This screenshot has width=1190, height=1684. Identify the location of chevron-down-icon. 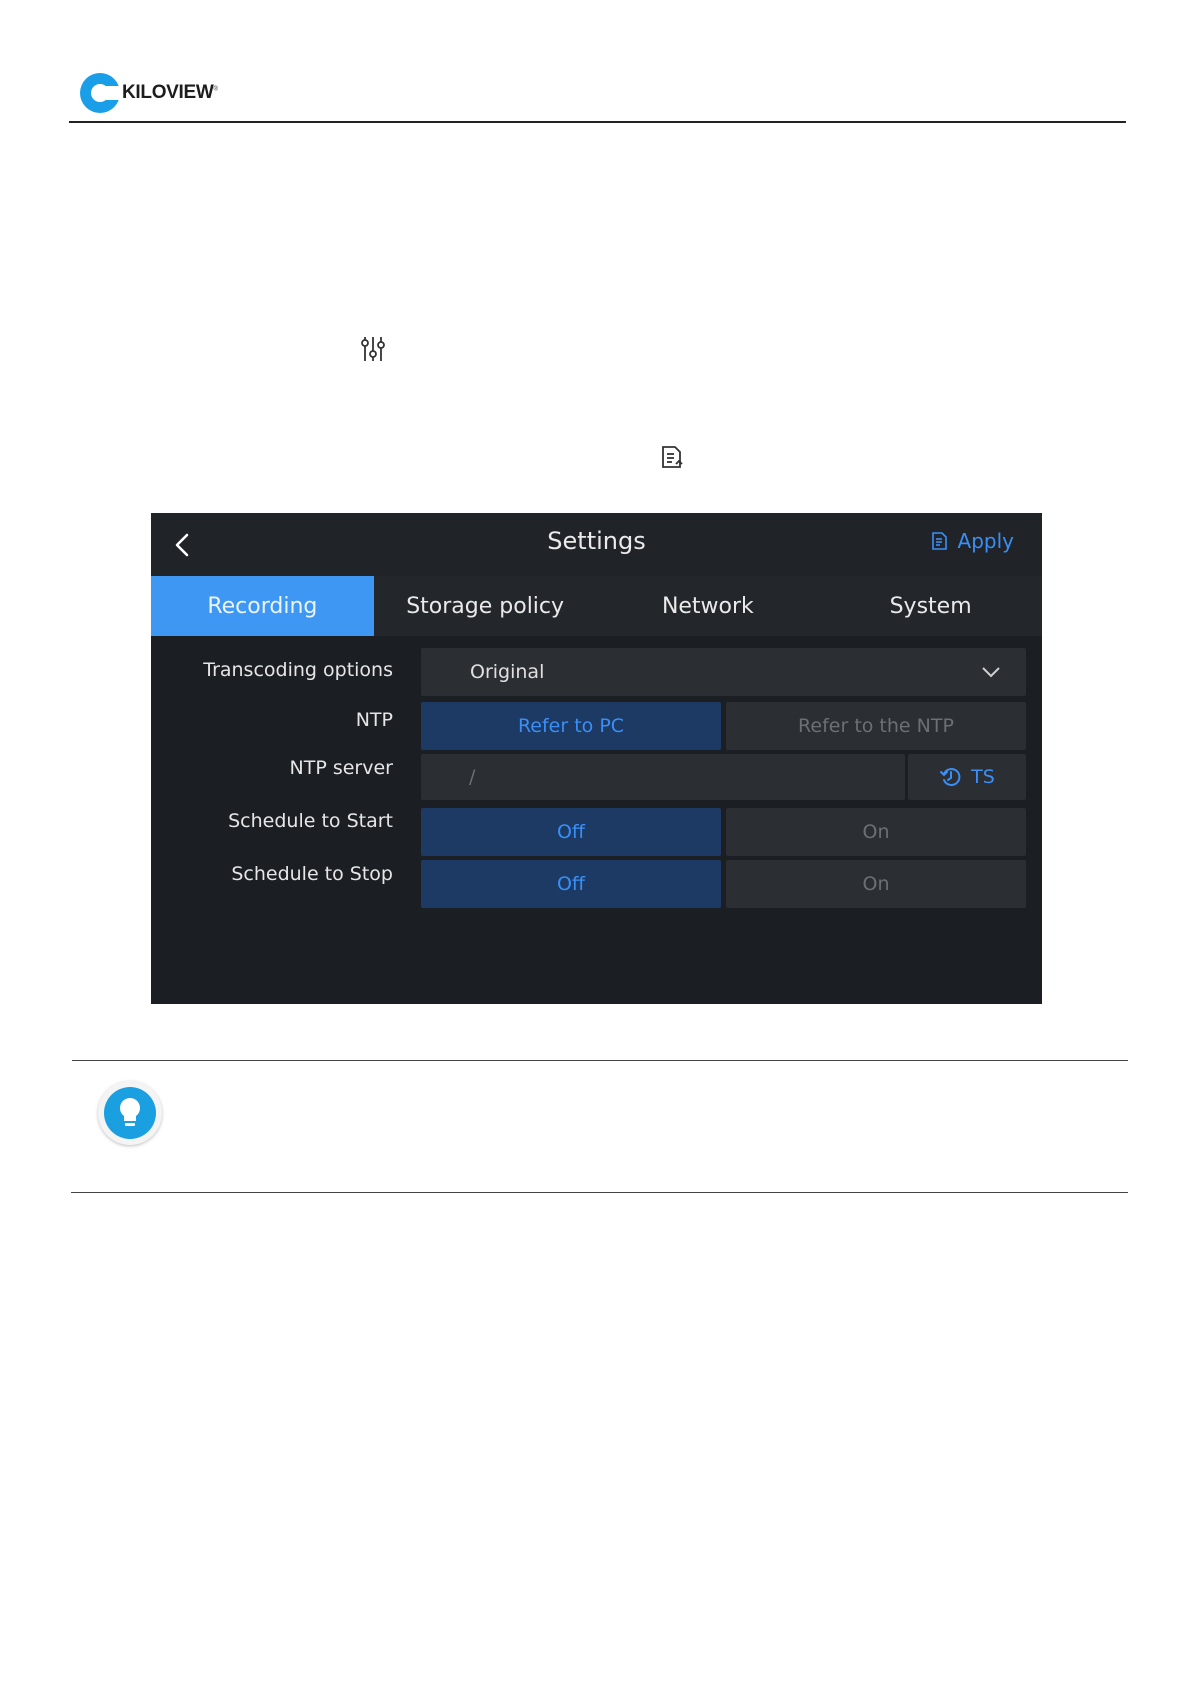
(991, 672).